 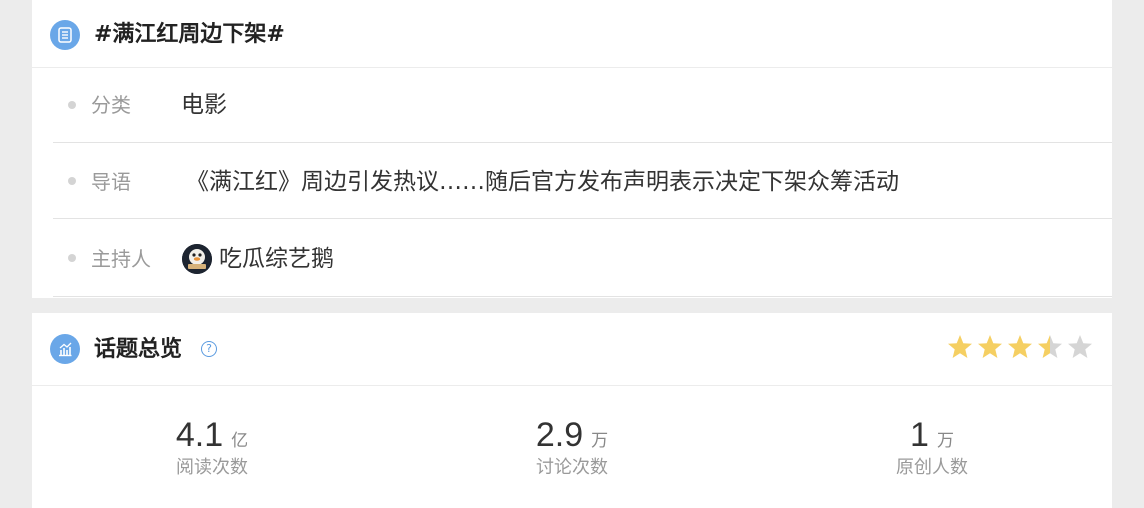 I want to click on category-value: 电影, so click(x=204, y=105).